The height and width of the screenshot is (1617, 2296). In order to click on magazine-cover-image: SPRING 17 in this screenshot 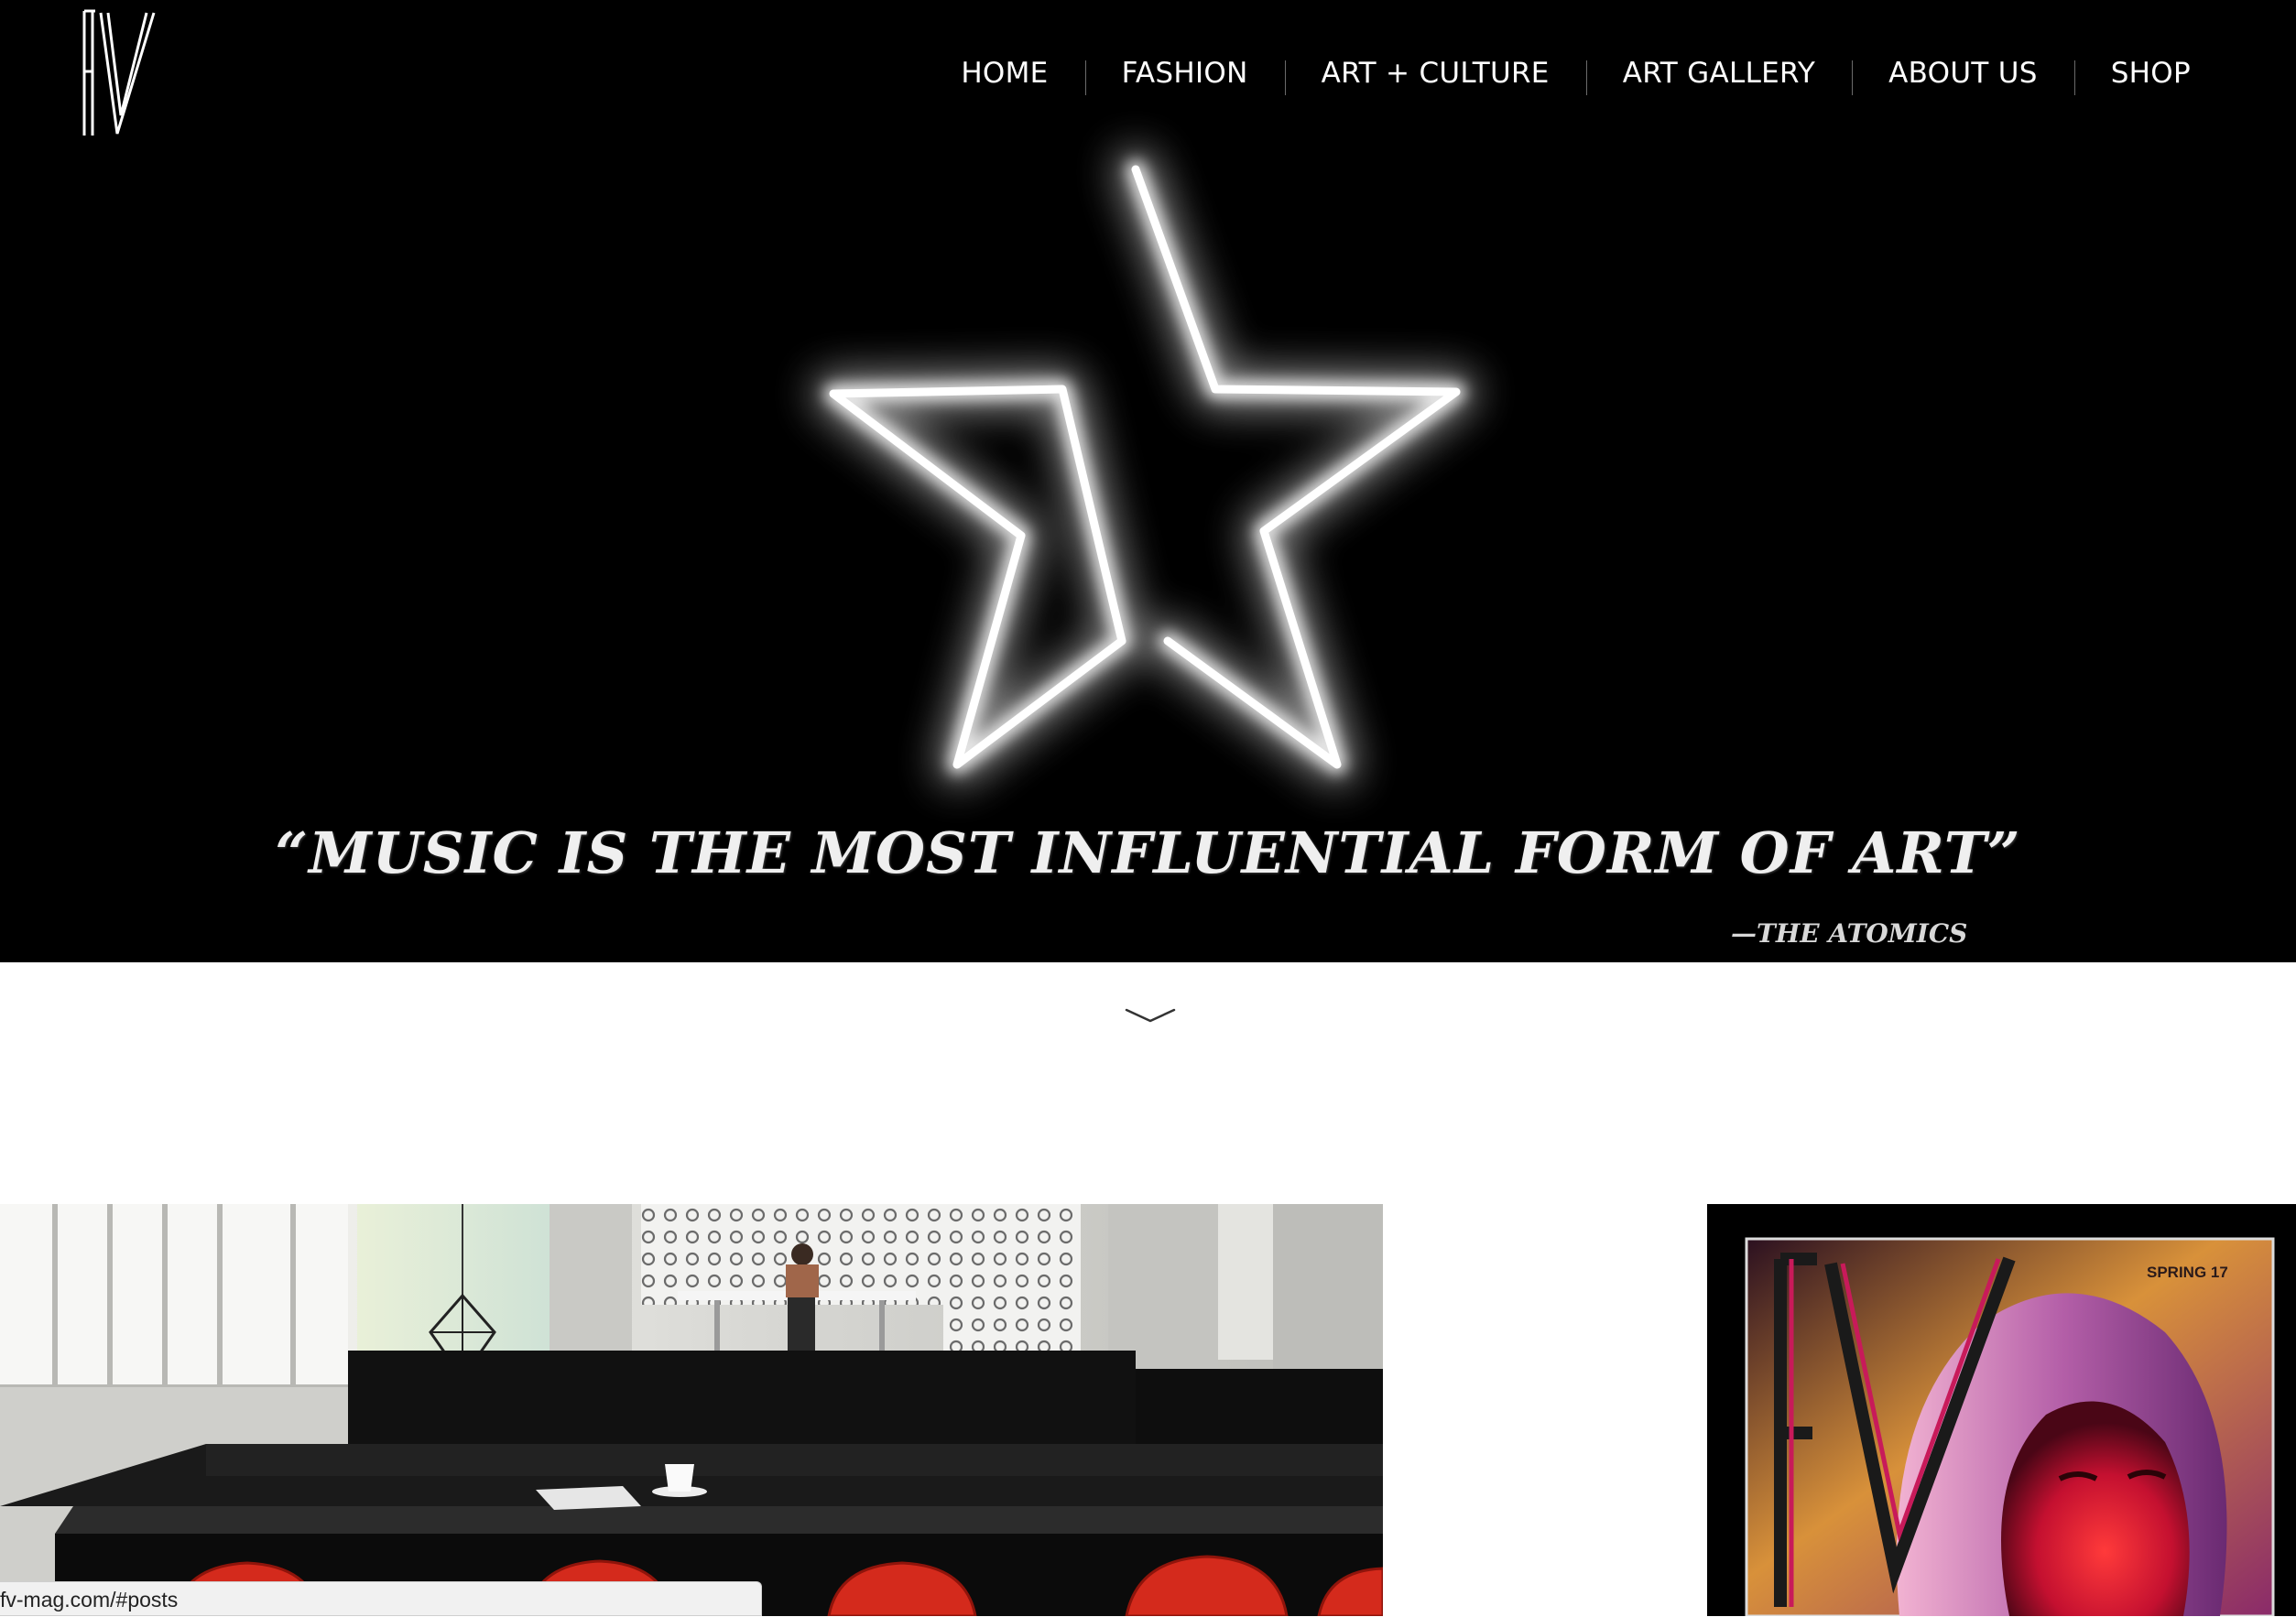, I will do `click(2001, 1410)`.